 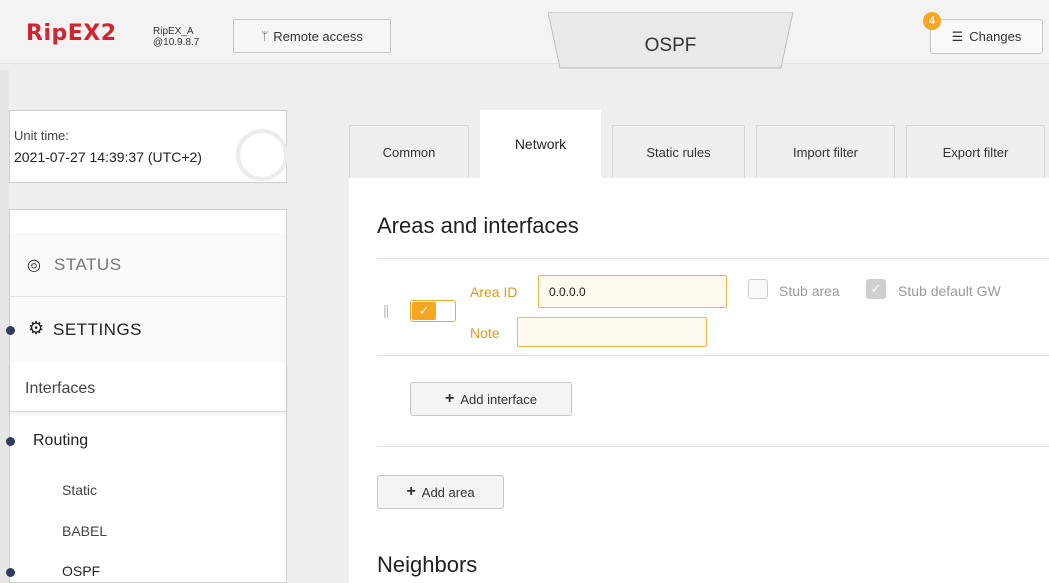 I want to click on note-label: Note, so click(x=485, y=333).